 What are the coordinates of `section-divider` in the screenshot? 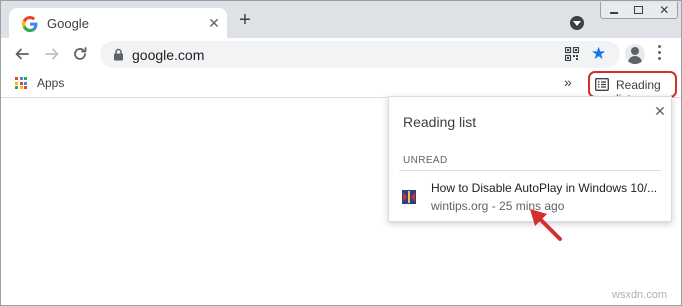 It's located at (530, 170).